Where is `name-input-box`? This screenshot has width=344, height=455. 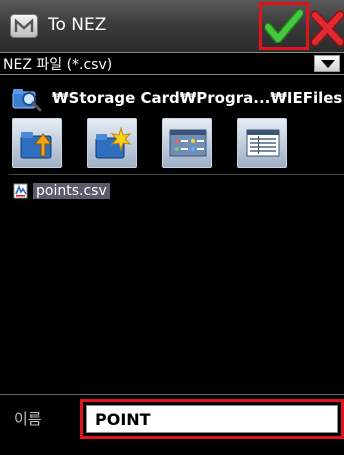 name-input-box is located at coordinates (212, 419).